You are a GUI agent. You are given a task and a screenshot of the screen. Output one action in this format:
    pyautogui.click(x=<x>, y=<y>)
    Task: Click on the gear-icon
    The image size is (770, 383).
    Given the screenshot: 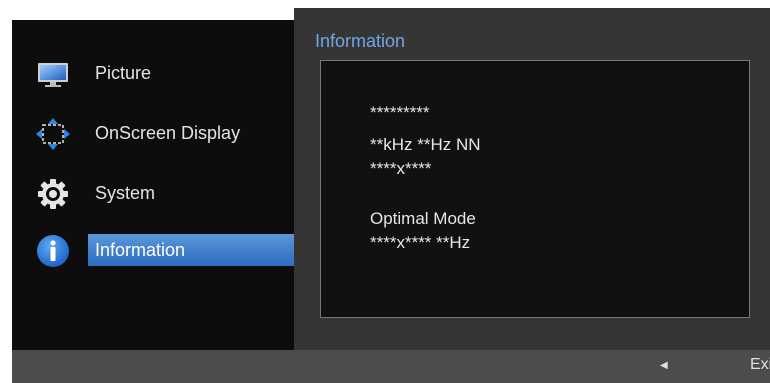 What is the action you would take?
    pyautogui.click(x=53, y=194)
    